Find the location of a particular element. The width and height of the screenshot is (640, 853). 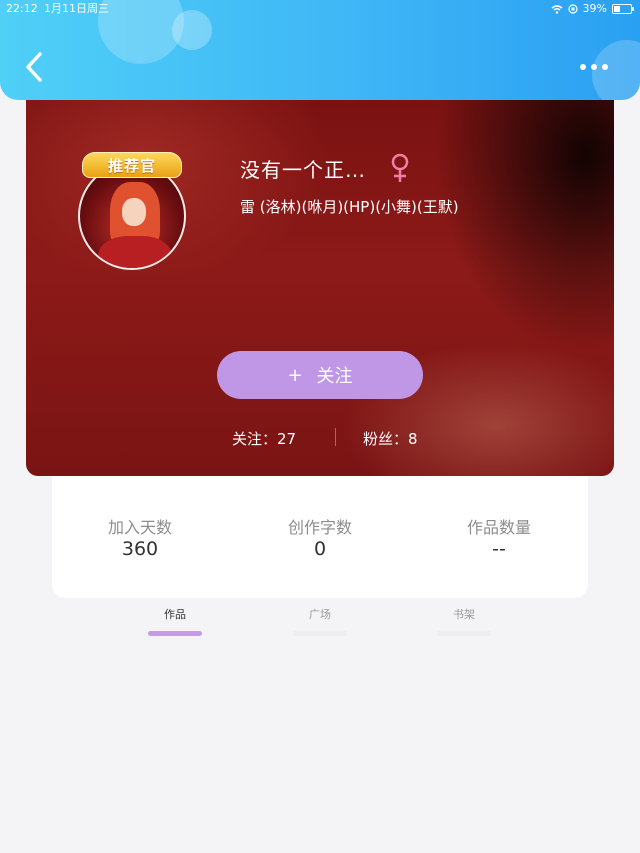

header-bar: 22:12 1月11日周三 39% is located at coordinates (320, 50).